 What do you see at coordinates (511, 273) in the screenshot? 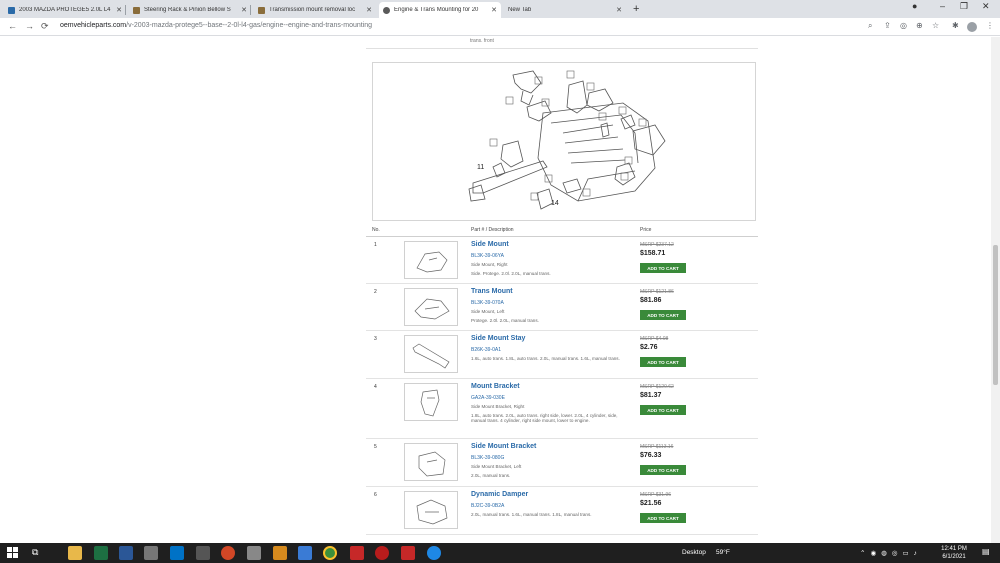
I see `part-notes: Side. Protege. 2.0l. 2.0L, manual trans.` at bounding box center [511, 273].